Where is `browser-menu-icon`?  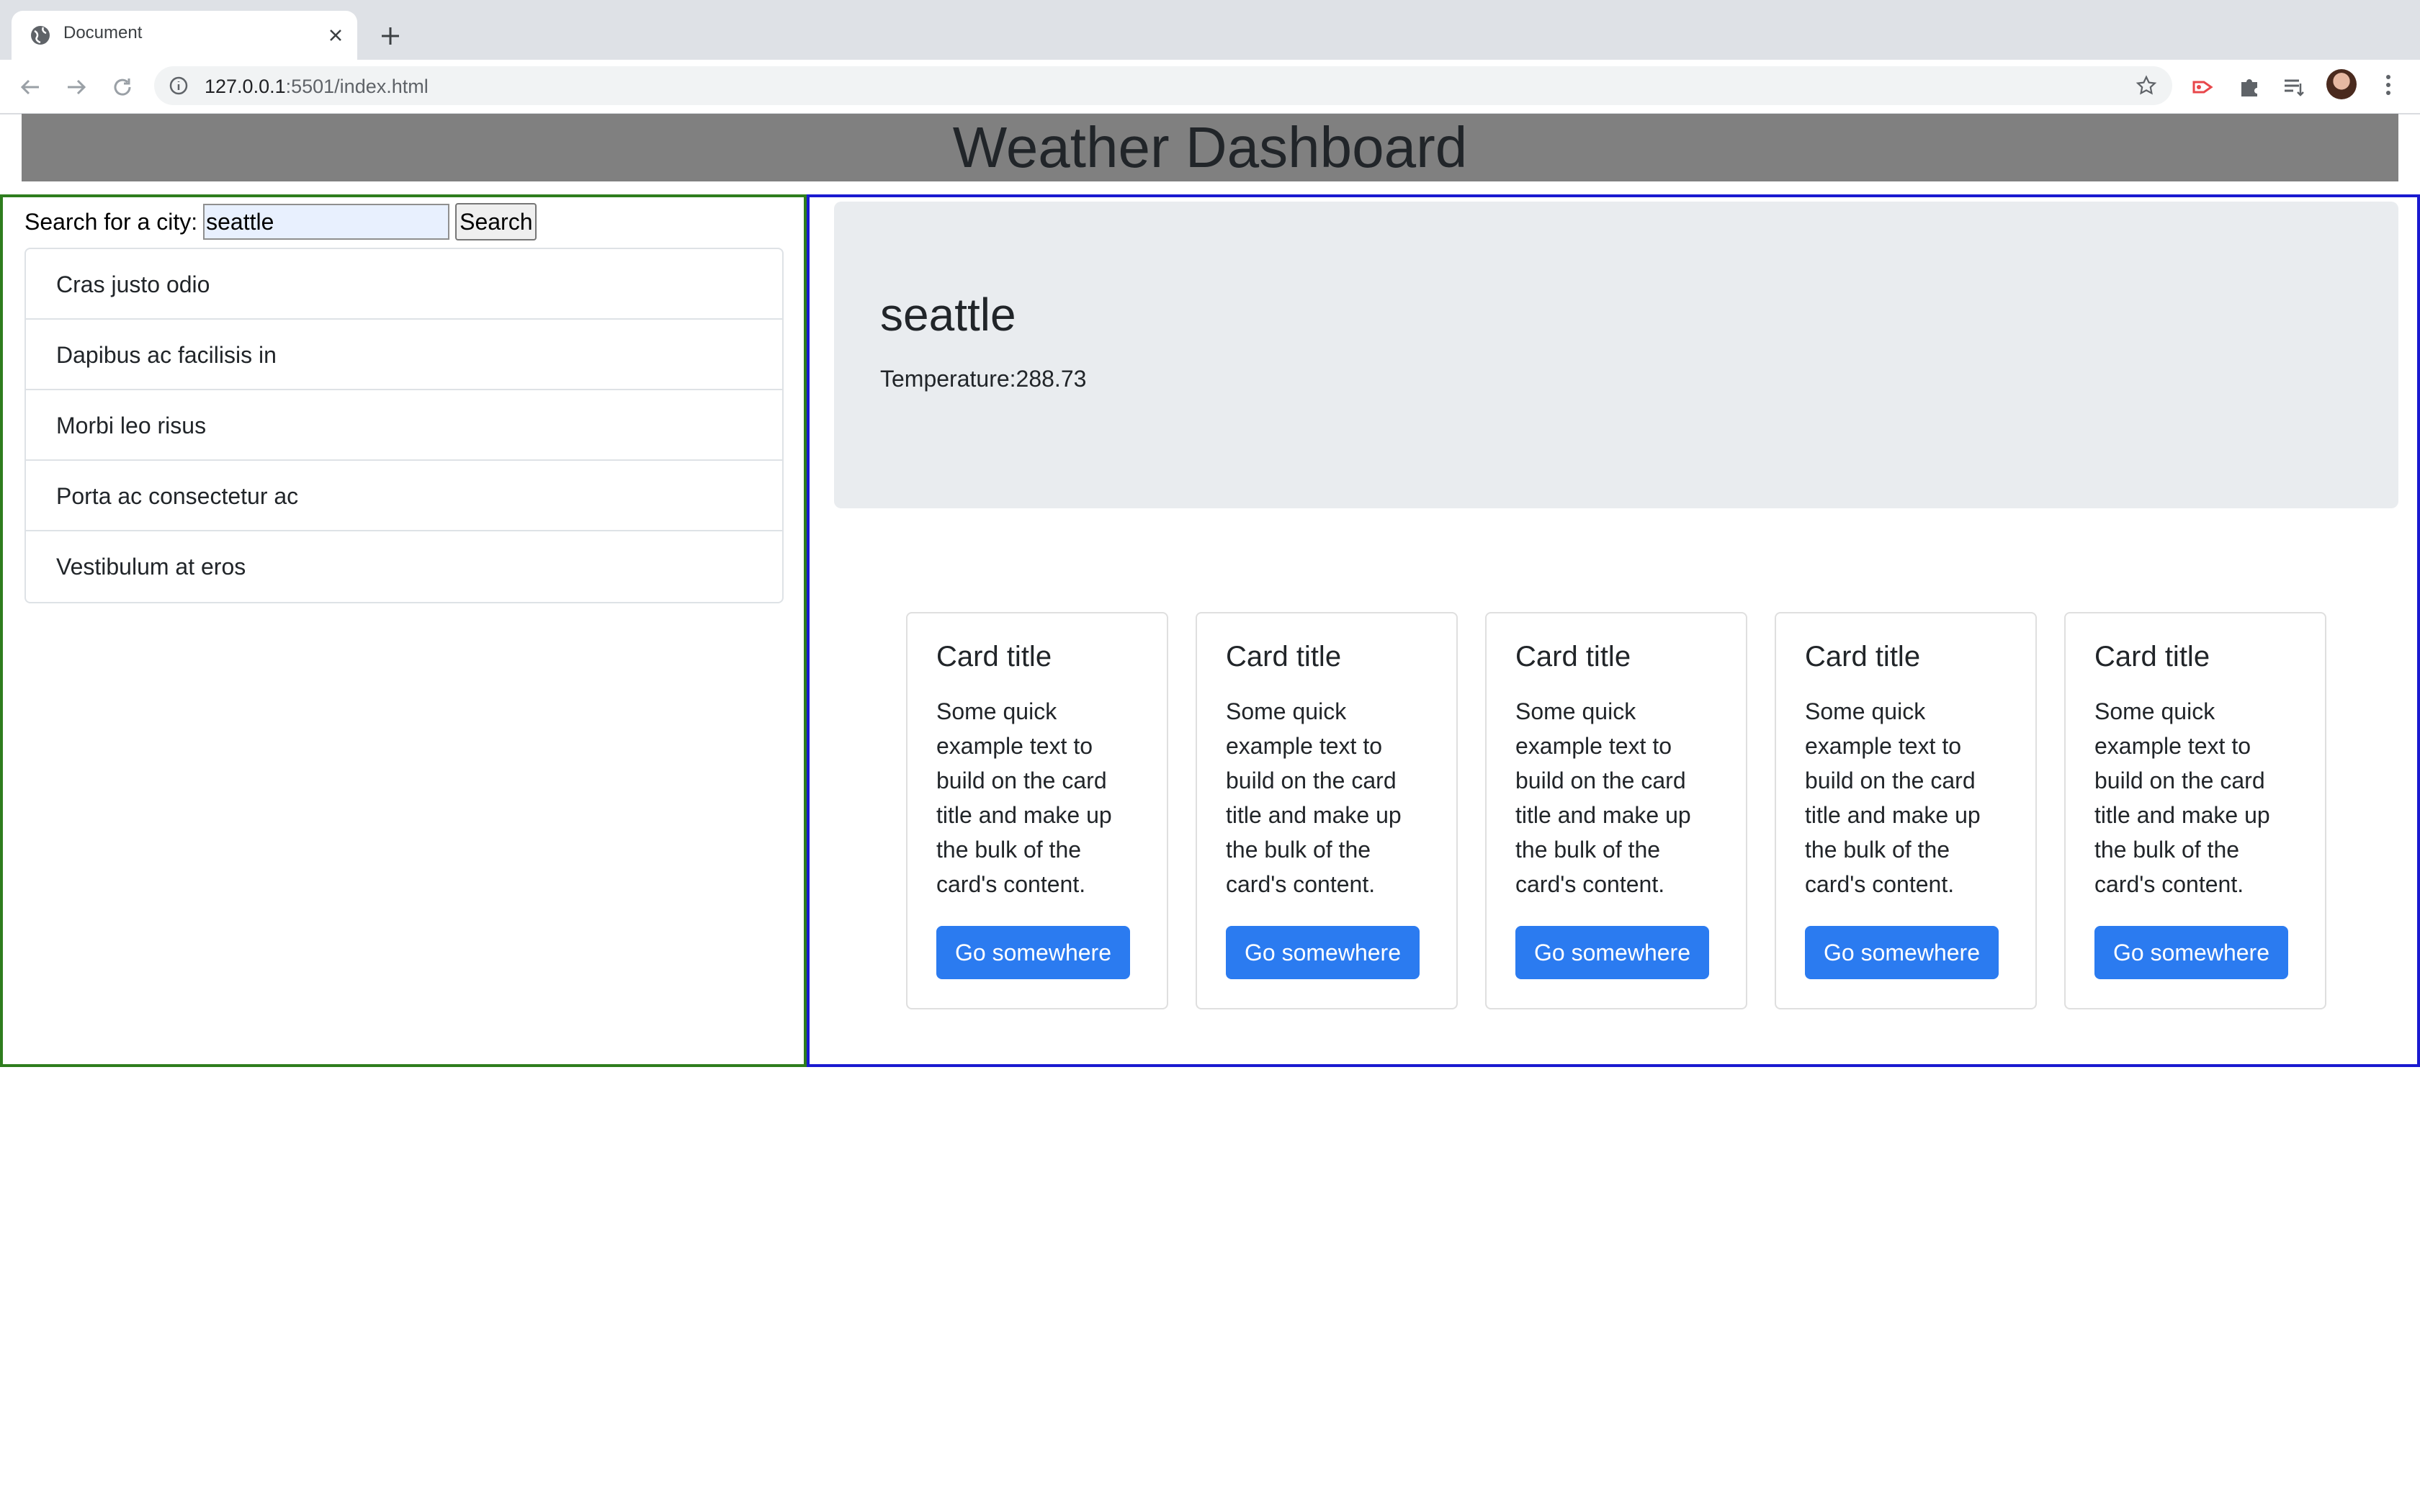
browser-menu-icon is located at coordinates (2388, 85).